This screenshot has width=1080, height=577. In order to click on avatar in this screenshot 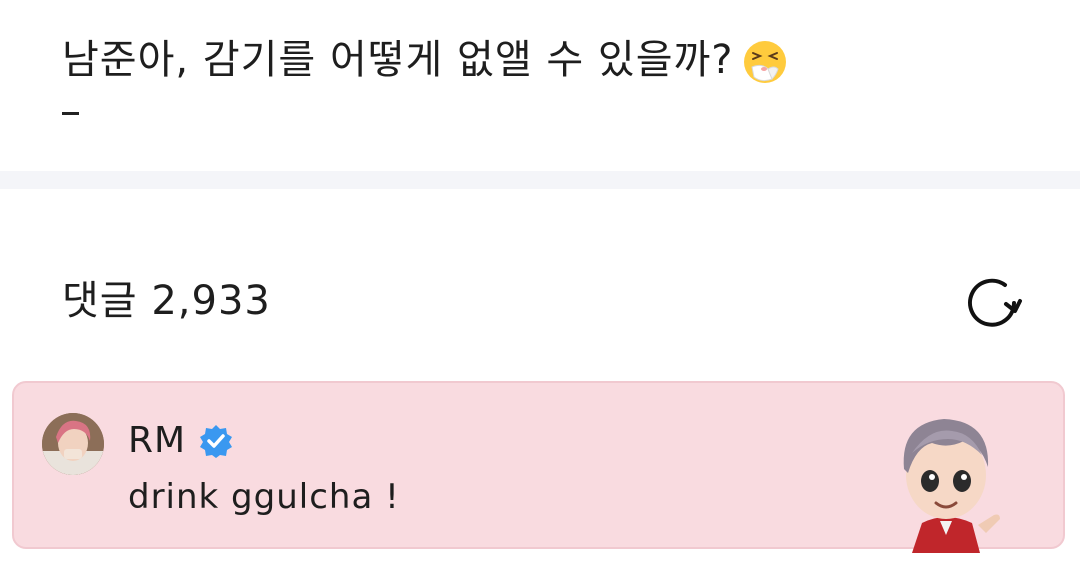, I will do `click(73, 444)`.